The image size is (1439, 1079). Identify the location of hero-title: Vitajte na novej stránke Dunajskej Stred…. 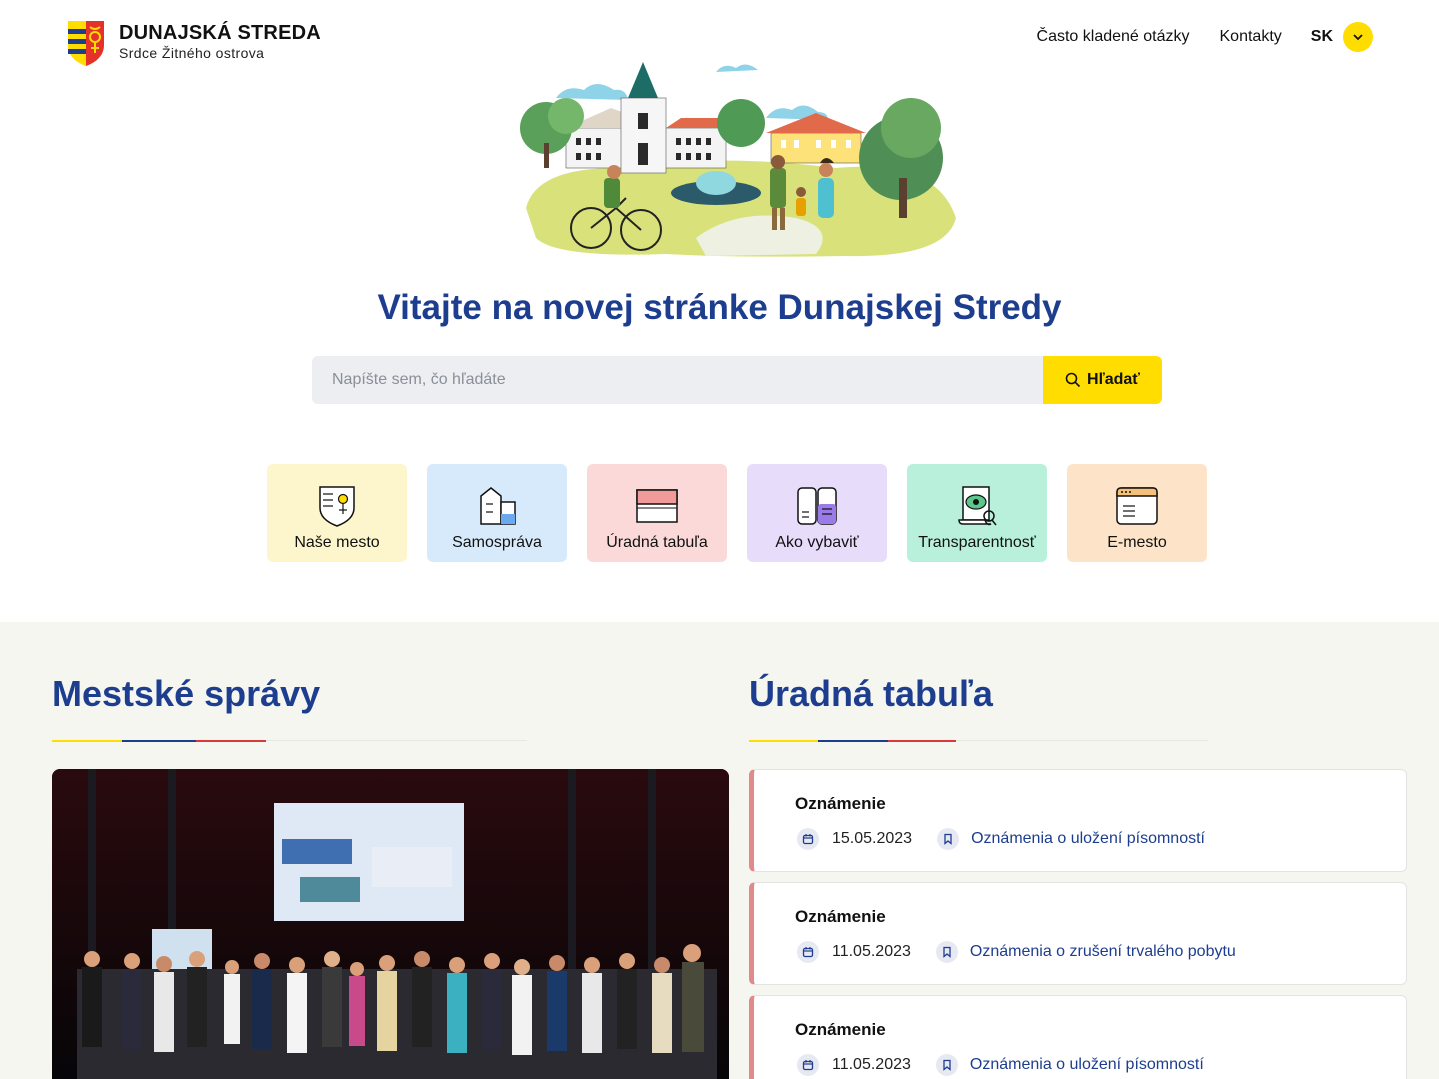
(719, 307).